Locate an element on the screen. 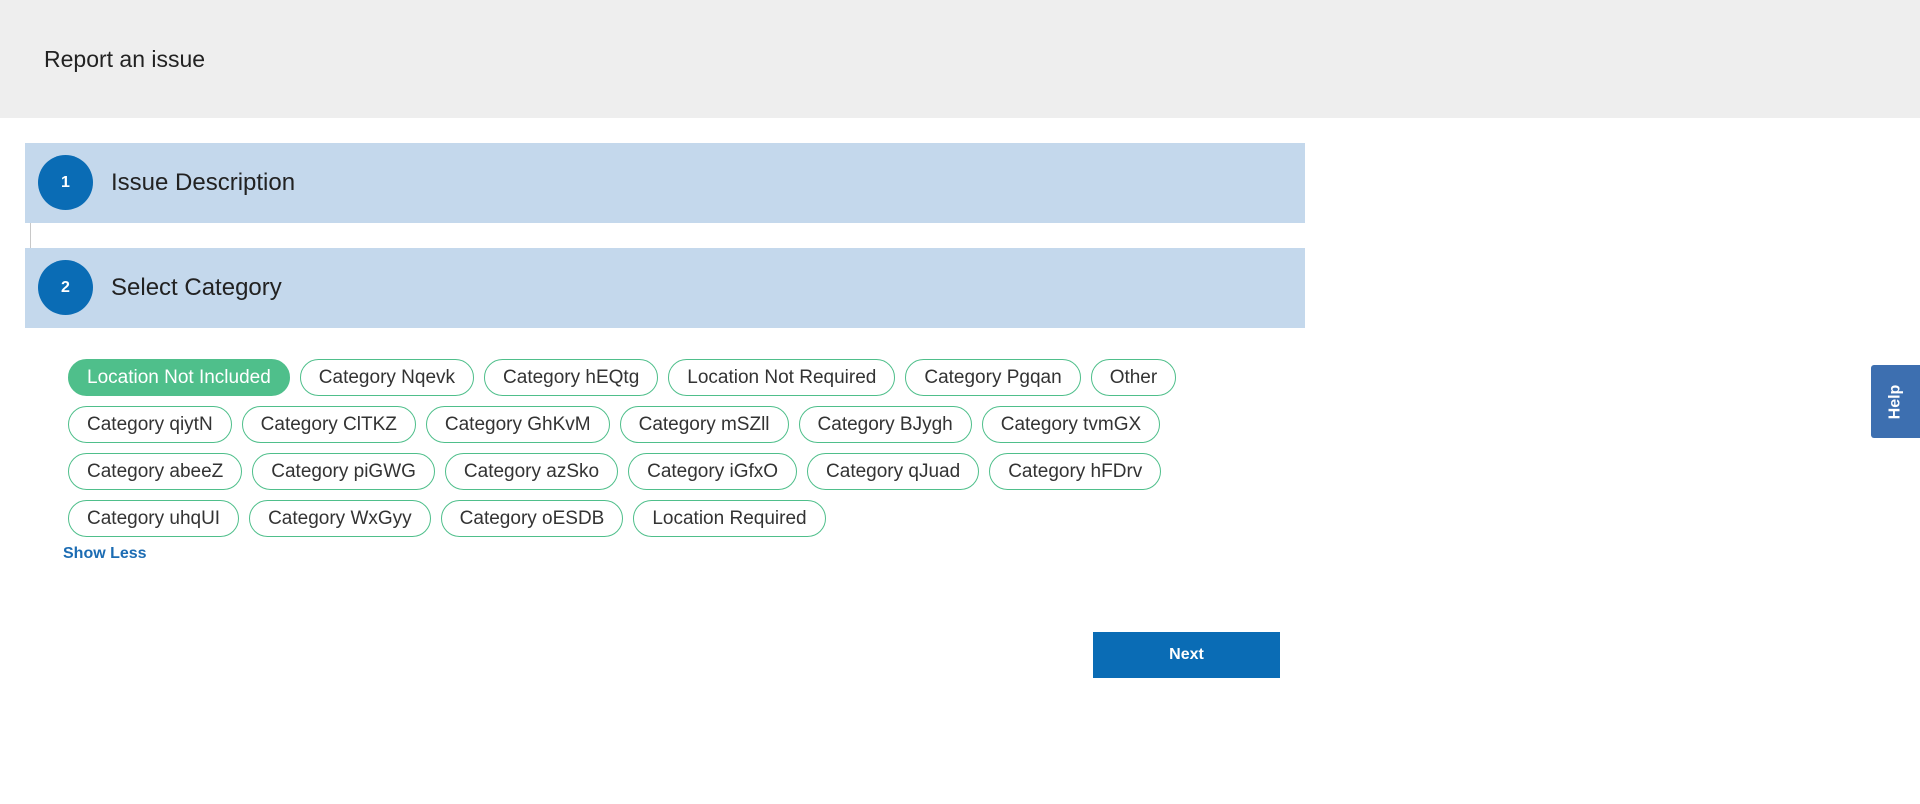 This screenshot has width=1920, height=804. step-issue-description: 1 Issue Description is located at coordinates (665, 183).